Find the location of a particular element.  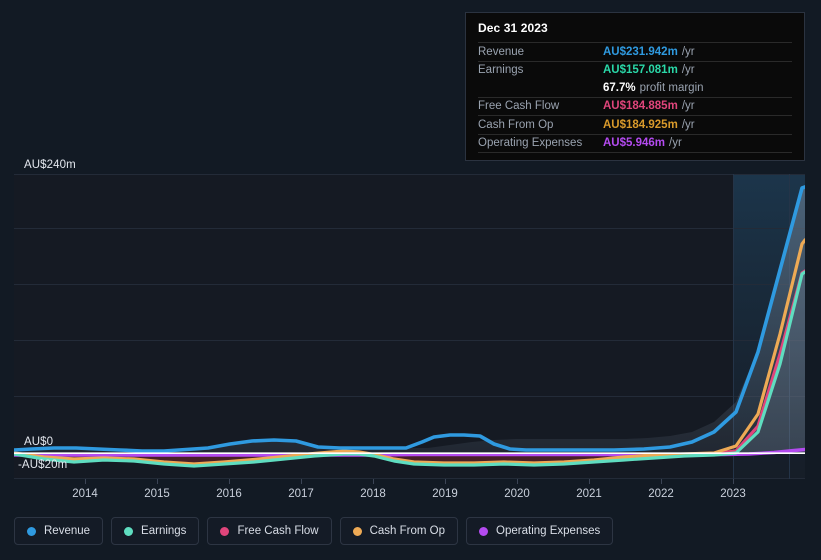

legend-label: Cash From Op is located at coordinates (407, 531).